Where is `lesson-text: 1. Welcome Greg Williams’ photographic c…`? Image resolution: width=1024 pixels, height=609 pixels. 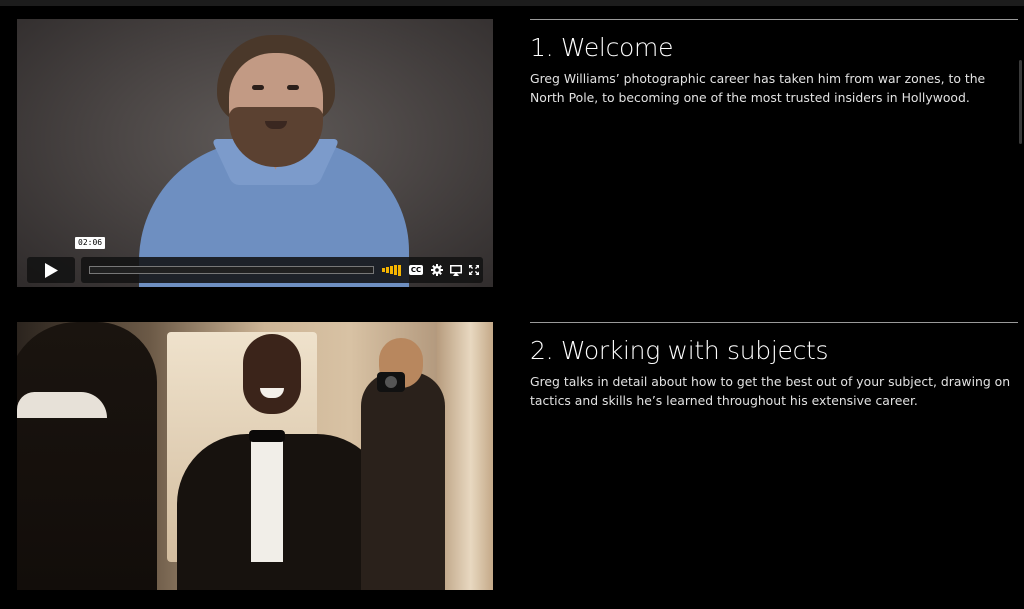 lesson-text: 1. Welcome Greg Williams’ photographic c… is located at coordinates (774, 63).